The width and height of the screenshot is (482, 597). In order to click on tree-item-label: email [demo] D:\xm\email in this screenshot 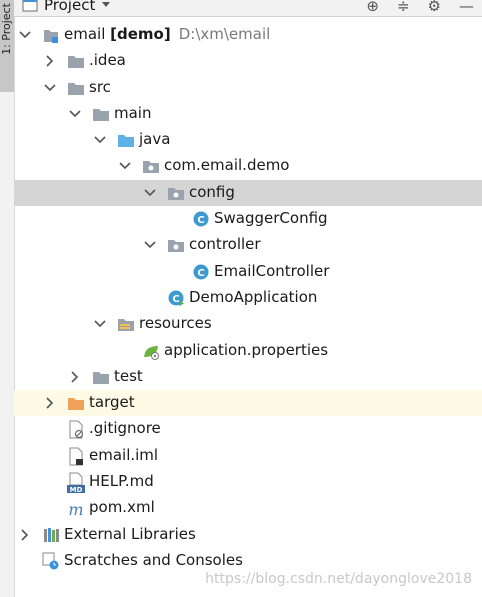, I will do `click(167, 34)`.